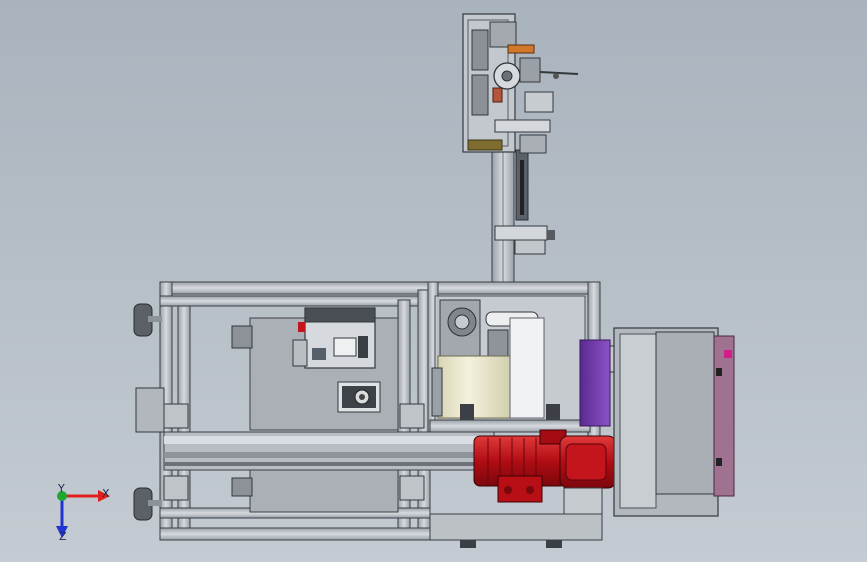 The width and height of the screenshot is (867, 562). Describe the element at coordinates (520, 466) in the screenshot. I see `red-motor` at that location.